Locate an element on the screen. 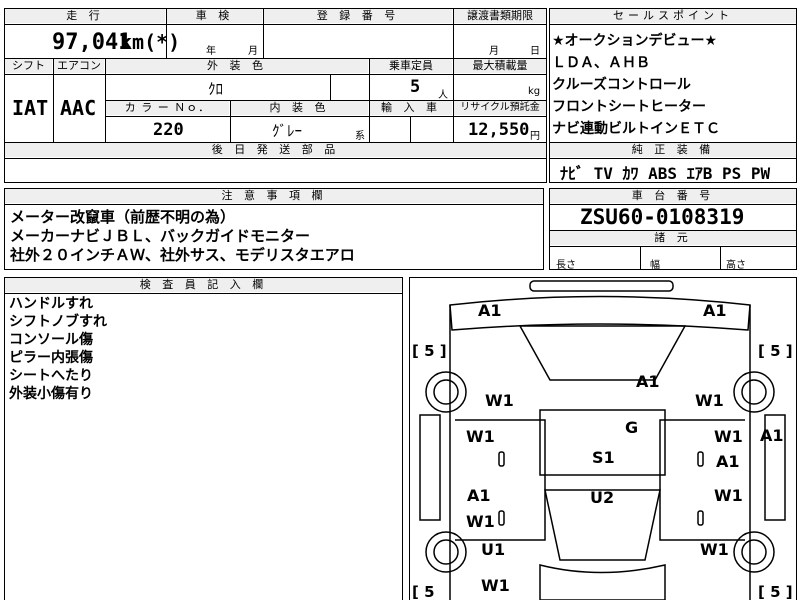  note-item: メーカーナビＪＢＬ、バックガイドモニター is located at coordinates (160, 236).